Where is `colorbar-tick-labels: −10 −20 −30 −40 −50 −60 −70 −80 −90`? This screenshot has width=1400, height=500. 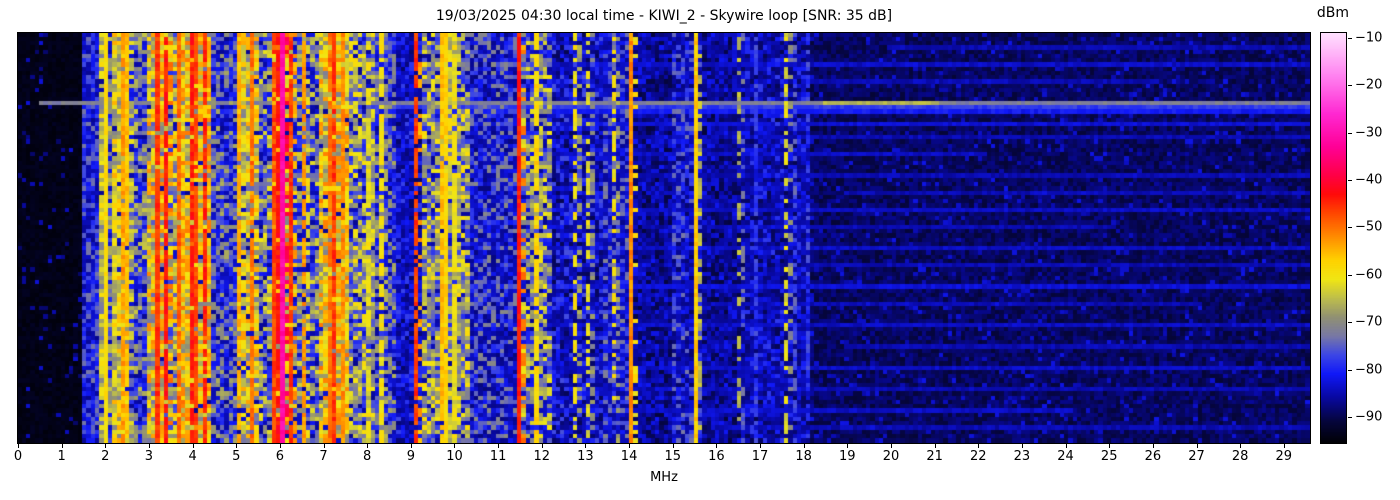
colorbar-tick-labels: −10 −20 −30 −40 −50 −60 −70 −80 −90 is located at coordinates (1376, 236).